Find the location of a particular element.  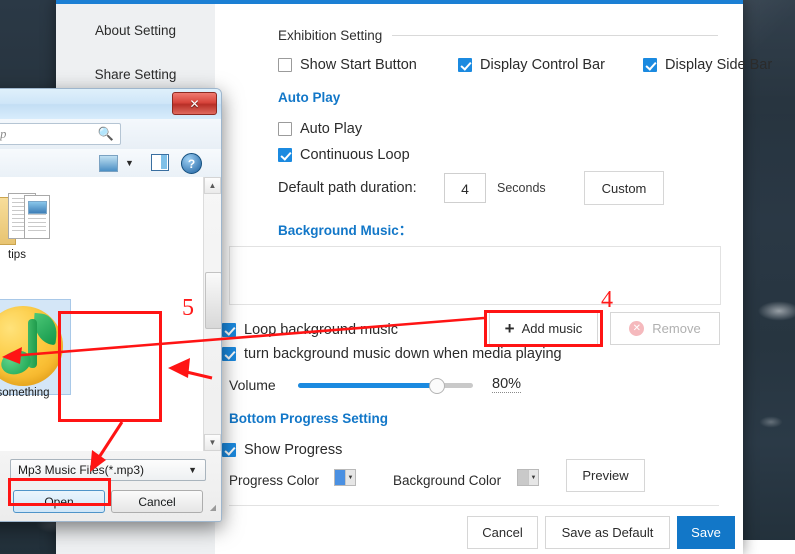

annotation-box-music-file is located at coordinates (110, 366).